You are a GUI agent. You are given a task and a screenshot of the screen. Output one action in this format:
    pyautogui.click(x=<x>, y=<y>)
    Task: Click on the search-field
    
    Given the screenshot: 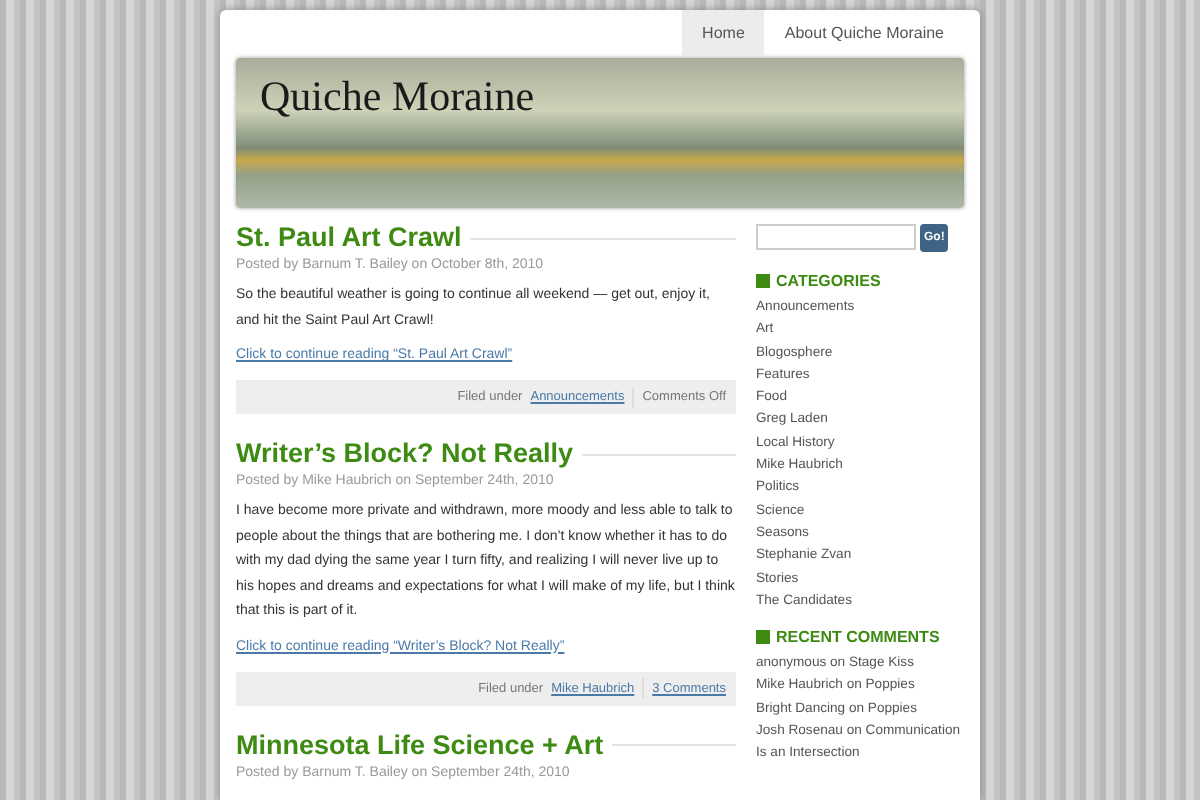 What is the action you would take?
    pyautogui.click(x=836, y=237)
    